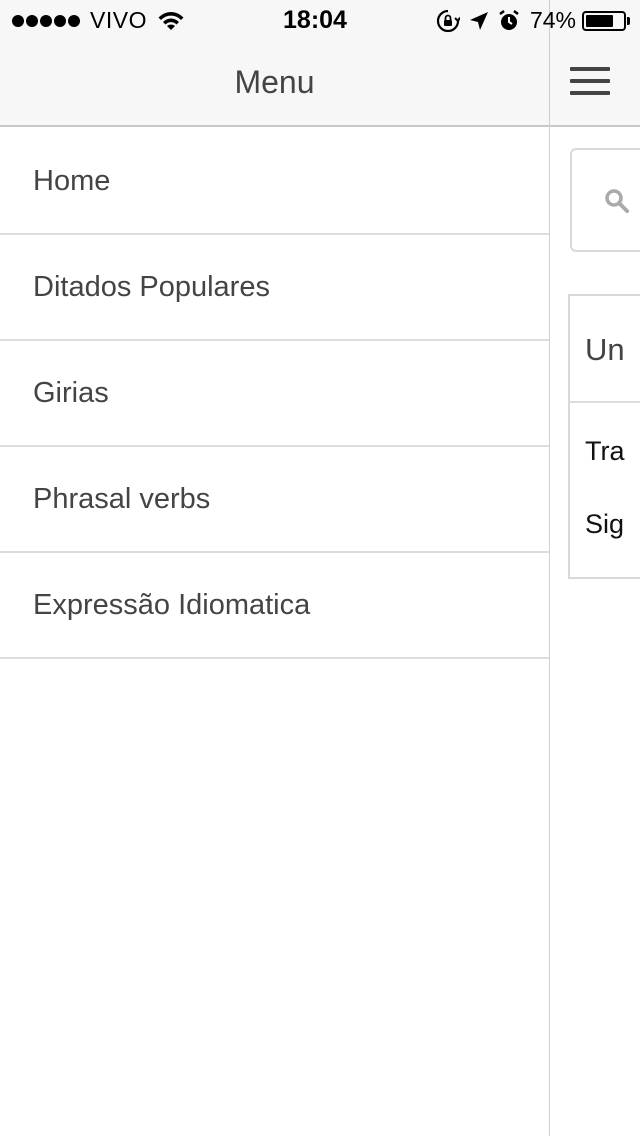 The image size is (640, 1136). I want to click on menu-item-expressao-idiomatica: Expressão Idiomatica, so click(274, 606).